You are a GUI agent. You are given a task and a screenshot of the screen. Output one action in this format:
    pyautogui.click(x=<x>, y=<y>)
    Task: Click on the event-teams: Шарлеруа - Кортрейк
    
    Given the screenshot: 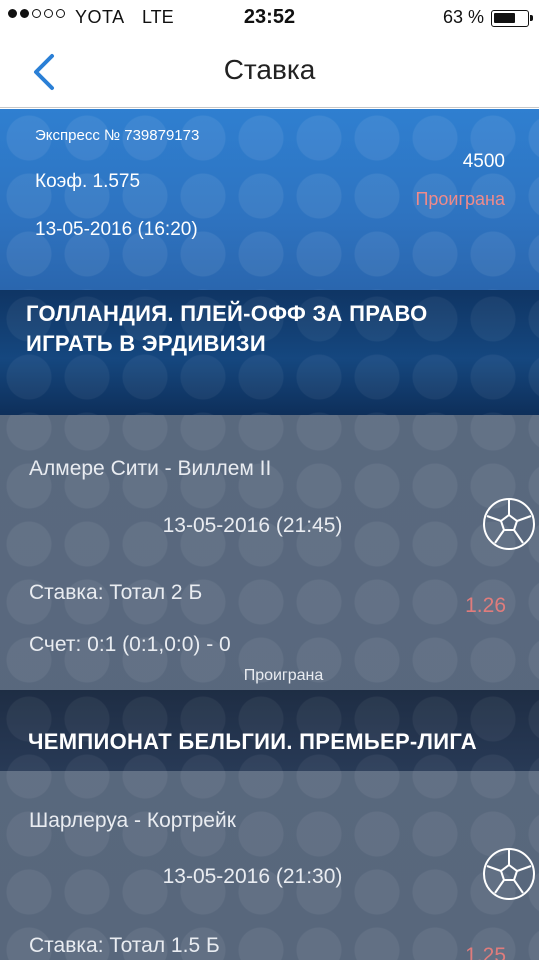 What is the action you would take?
    pyautogui.click(x=132, y=820)
    